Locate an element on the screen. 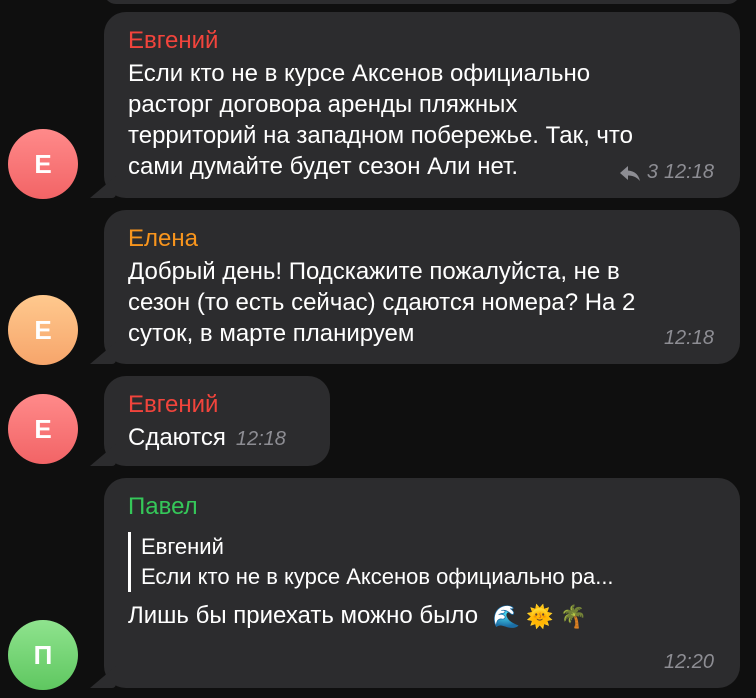 Image resolution: width=756 pixels, height=698 pixels. previous-message-bubble is located at coordinates (422, 2).